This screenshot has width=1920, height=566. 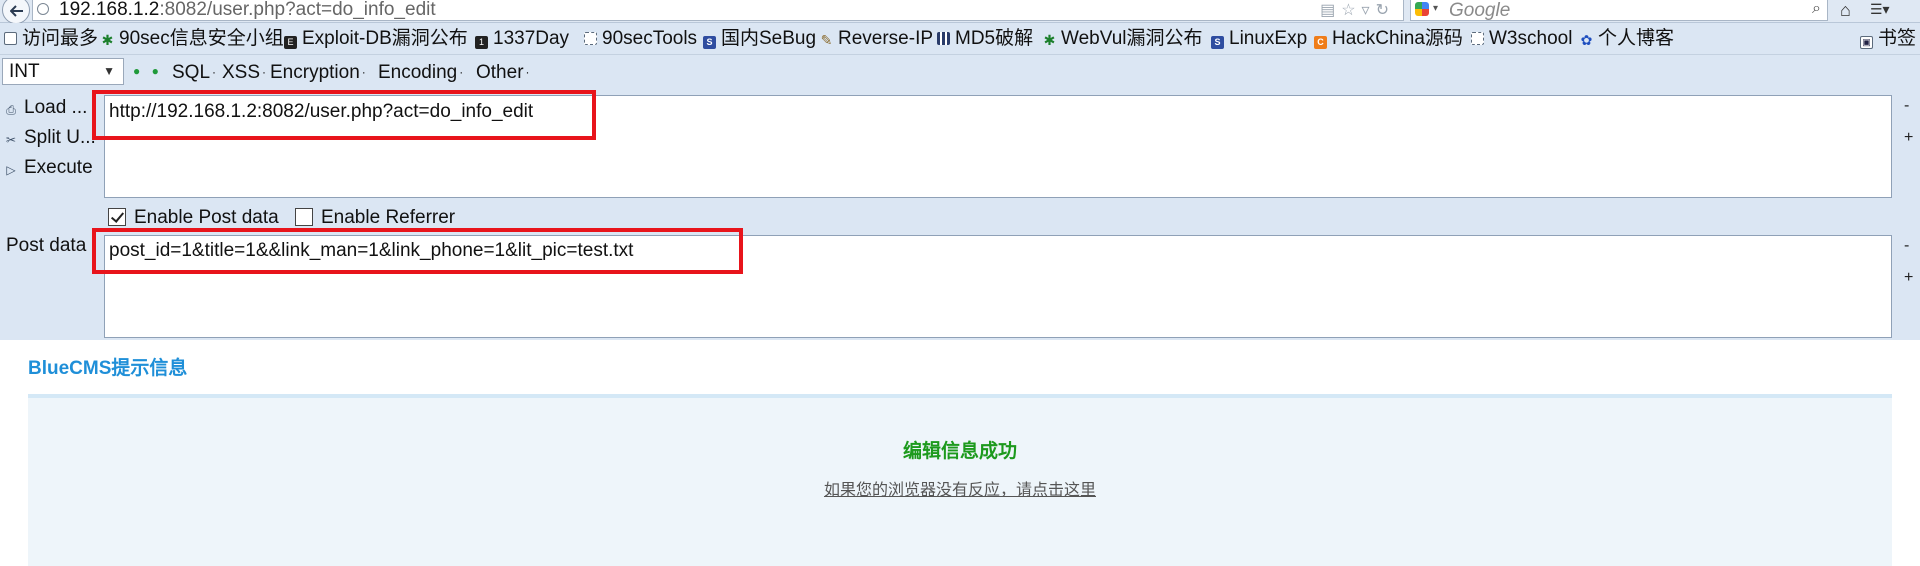 I want to click on post-data-label: Post data, so click(x=46, y=245).